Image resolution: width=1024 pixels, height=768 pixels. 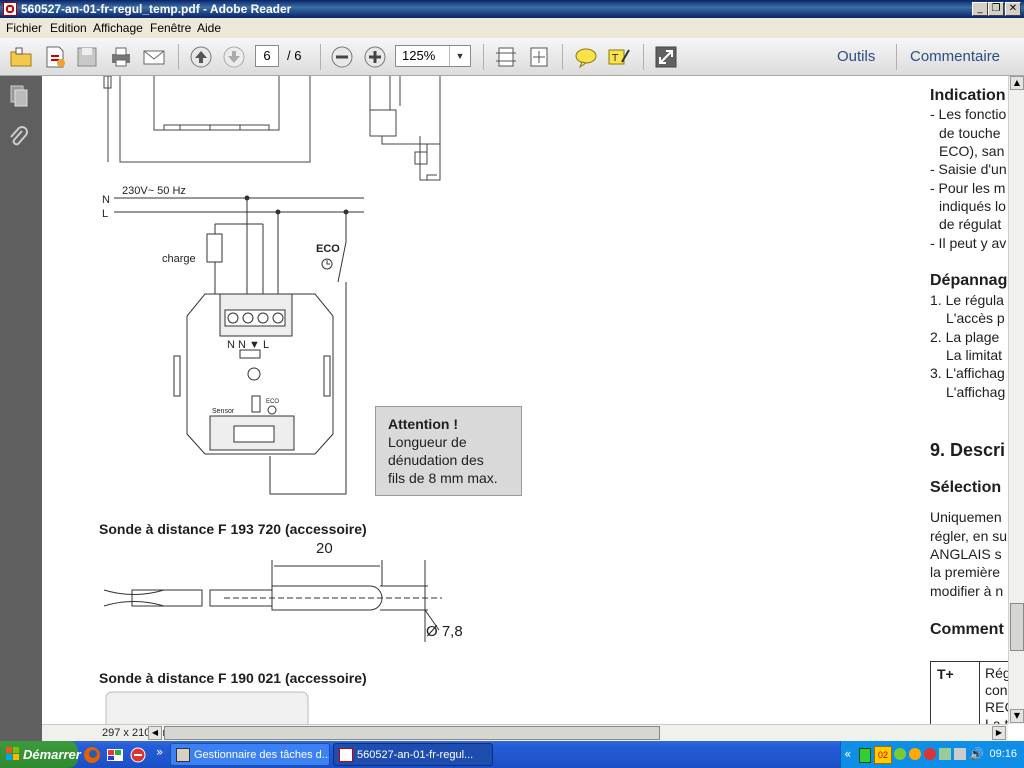 I want to click on paint-icon, so click(x=115, y=755).